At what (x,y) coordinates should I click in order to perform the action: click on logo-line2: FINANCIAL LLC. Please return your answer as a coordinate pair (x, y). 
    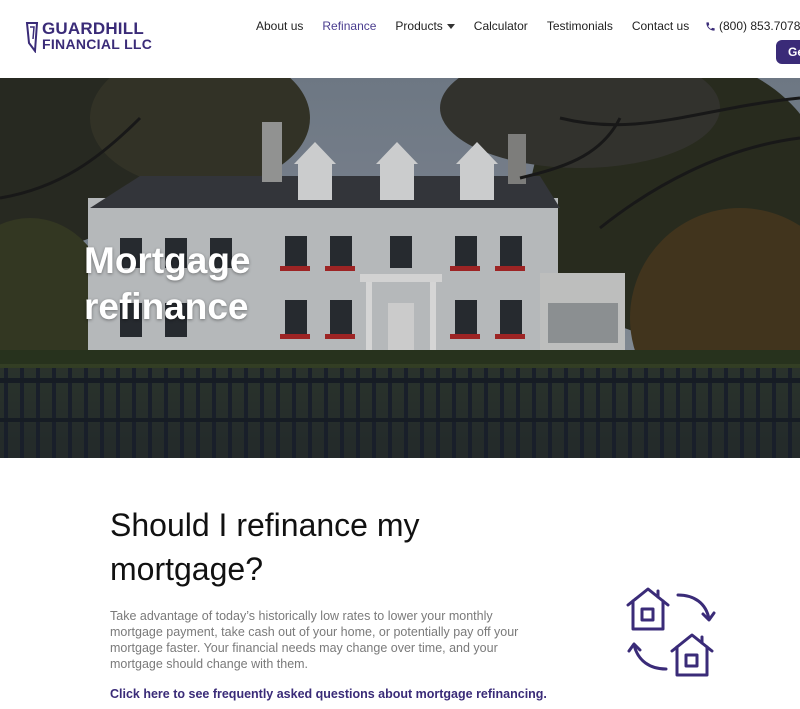
    Looking at the image, I should click on (97, 44).